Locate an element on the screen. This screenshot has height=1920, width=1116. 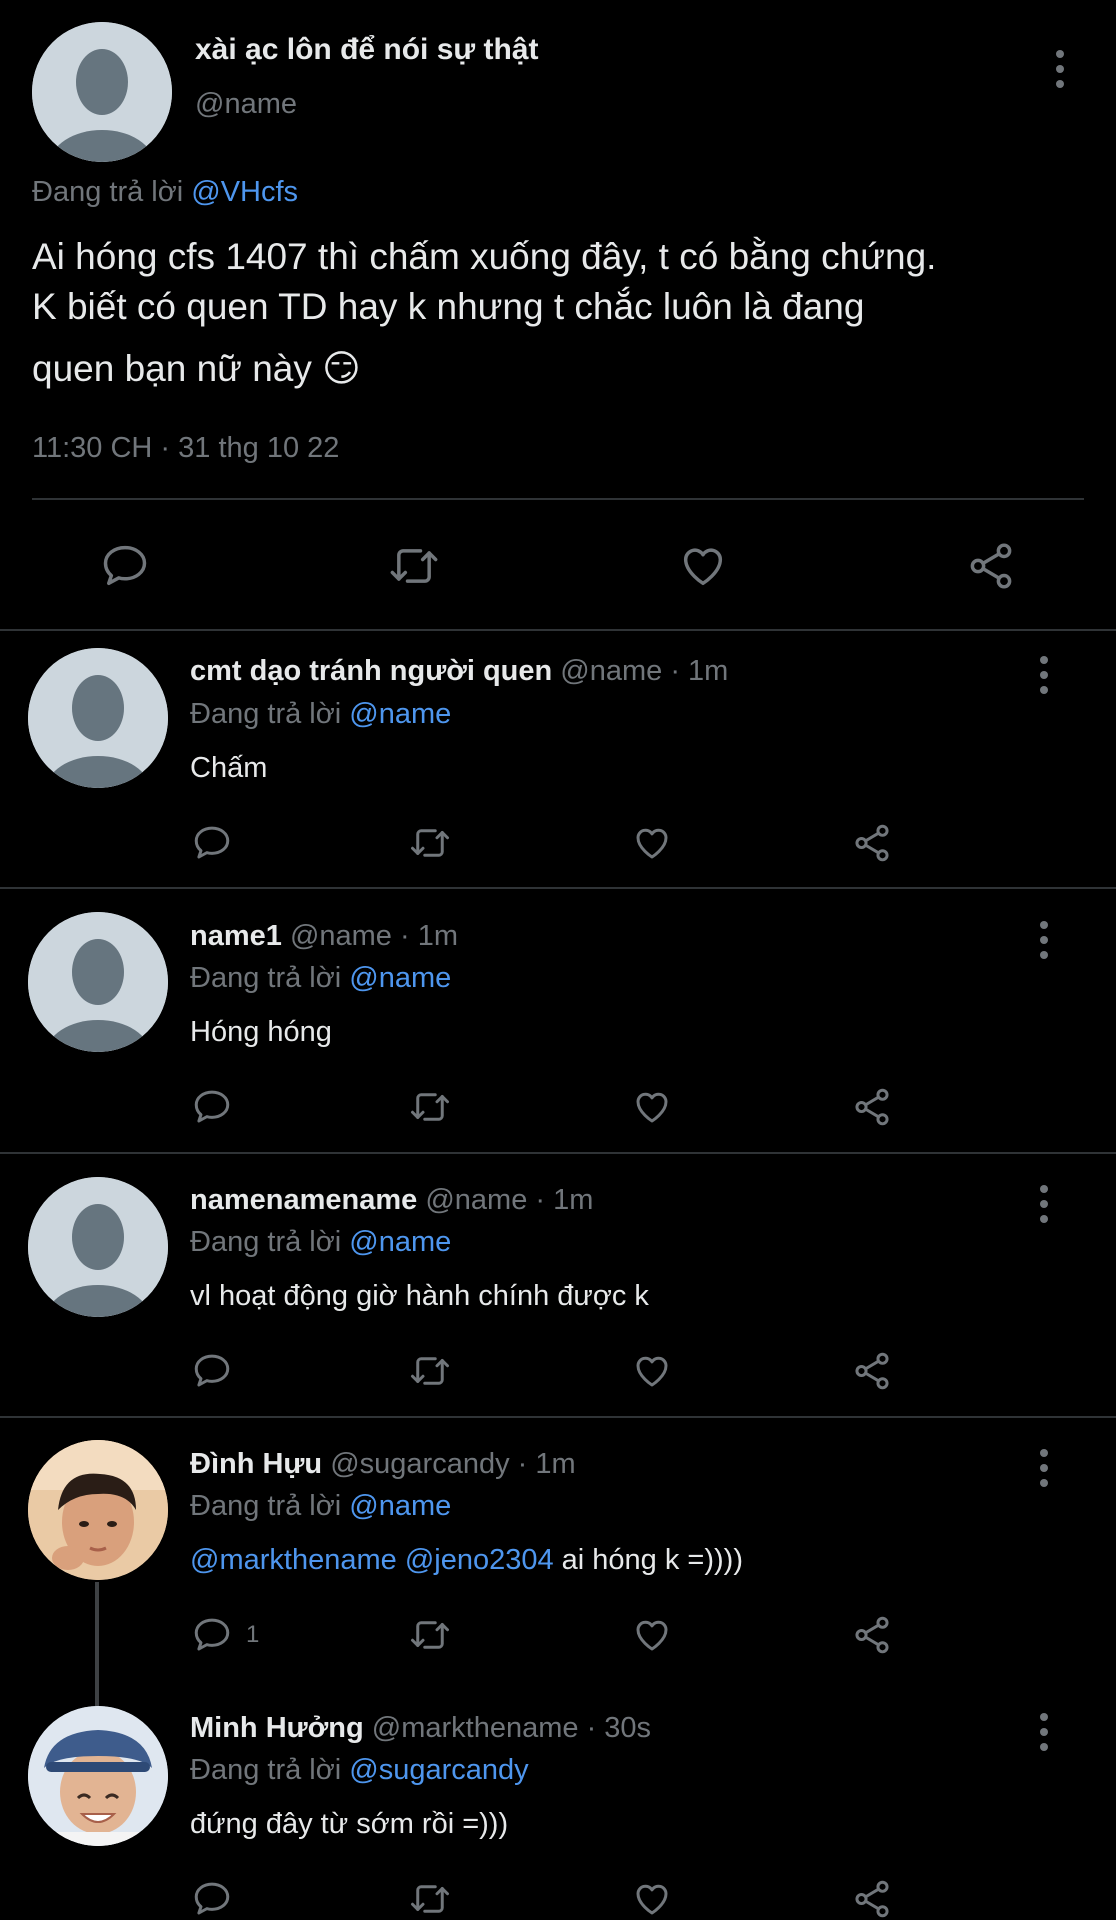
handle: @sugarcandy is located at coordinates (419, 1464).